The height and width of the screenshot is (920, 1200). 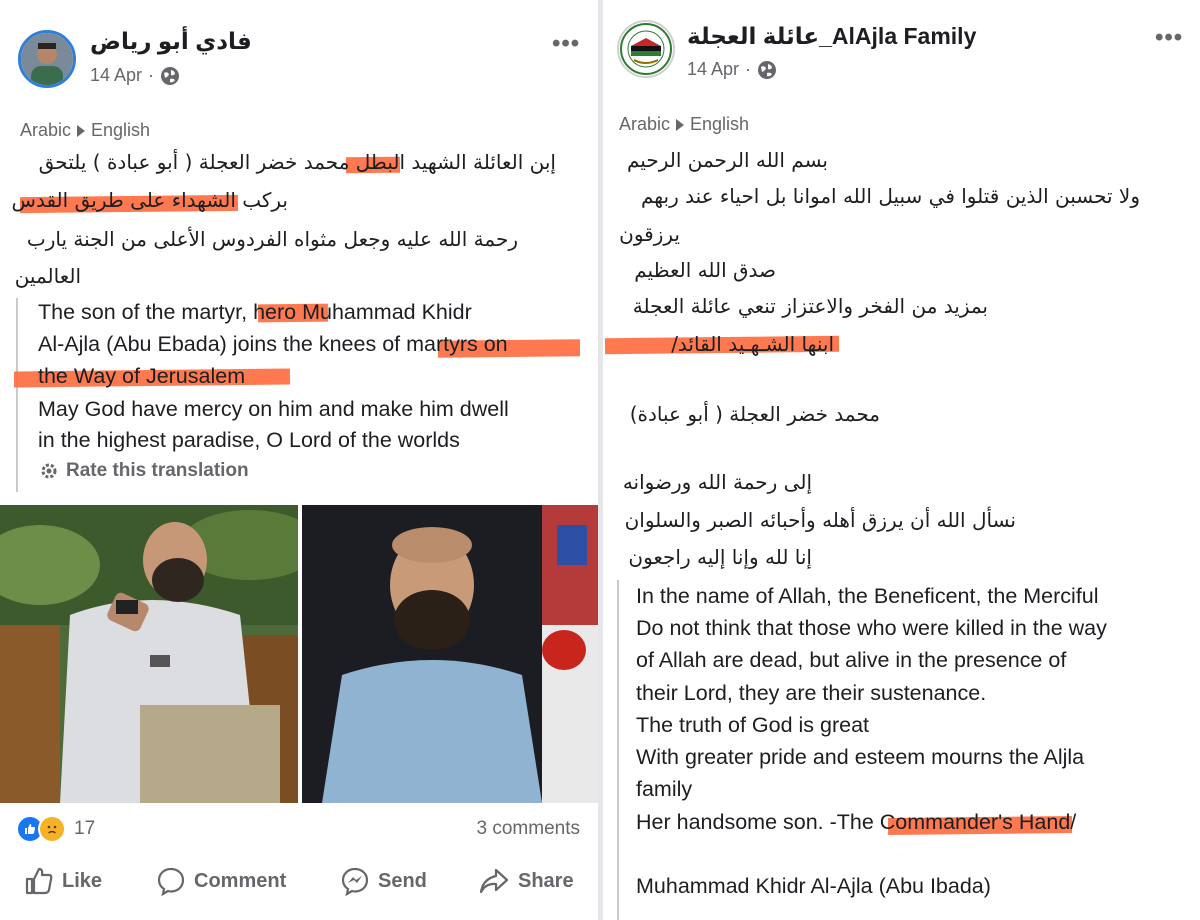 What do you see at coordinates (47, 276) in the screenshot?
I see `arabic-line: العالمين` at bounding box center [47, 276].